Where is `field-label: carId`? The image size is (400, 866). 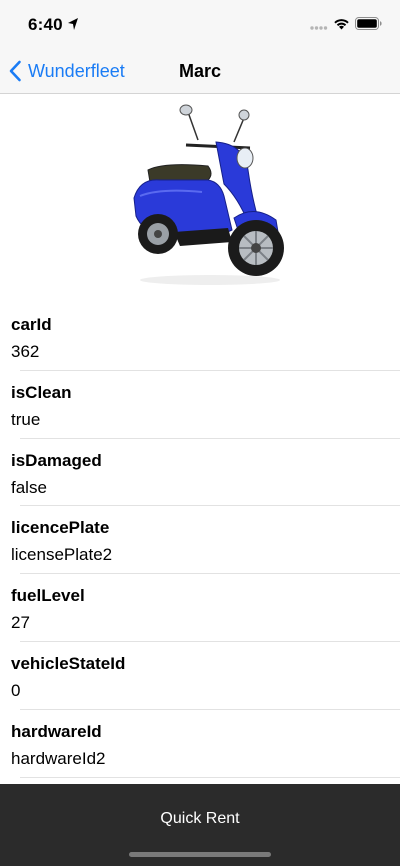
field-label: carId is located at coordinates (31, 324).